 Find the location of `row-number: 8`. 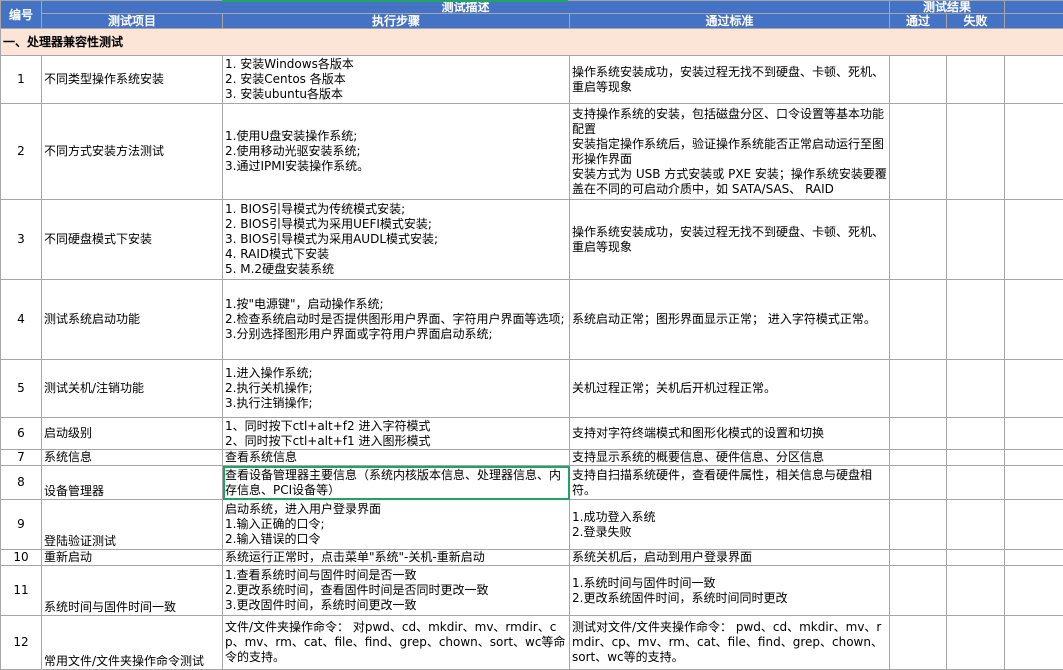

row-number: 8 is located at coordinates (21, 483).